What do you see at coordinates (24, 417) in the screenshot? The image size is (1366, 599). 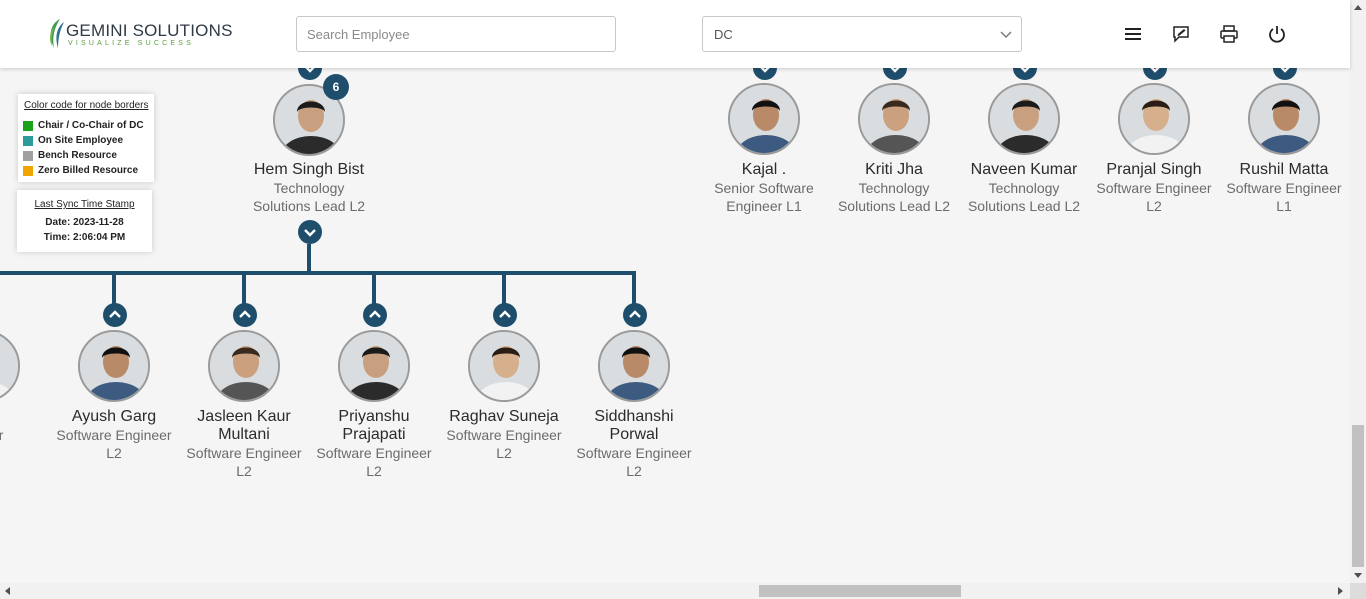 I see `employee-name: shra` at bounding box center [24, 417].